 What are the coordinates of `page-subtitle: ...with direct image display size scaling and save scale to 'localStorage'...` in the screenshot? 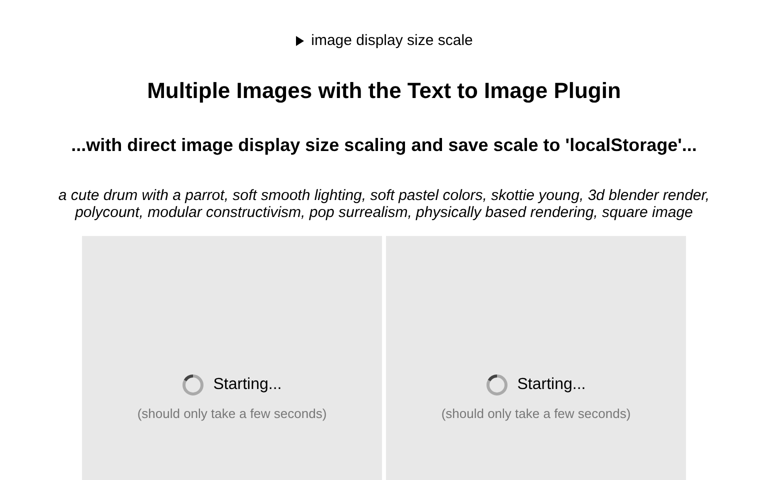 It's located at (384, 145).